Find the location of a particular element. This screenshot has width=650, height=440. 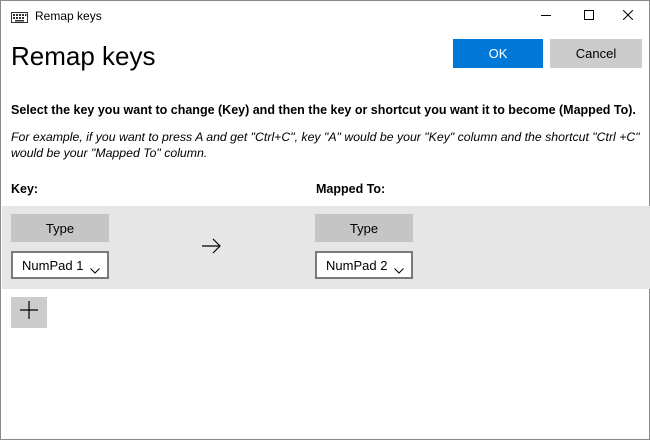

minimize-icon is located at coordinates (546, 16).